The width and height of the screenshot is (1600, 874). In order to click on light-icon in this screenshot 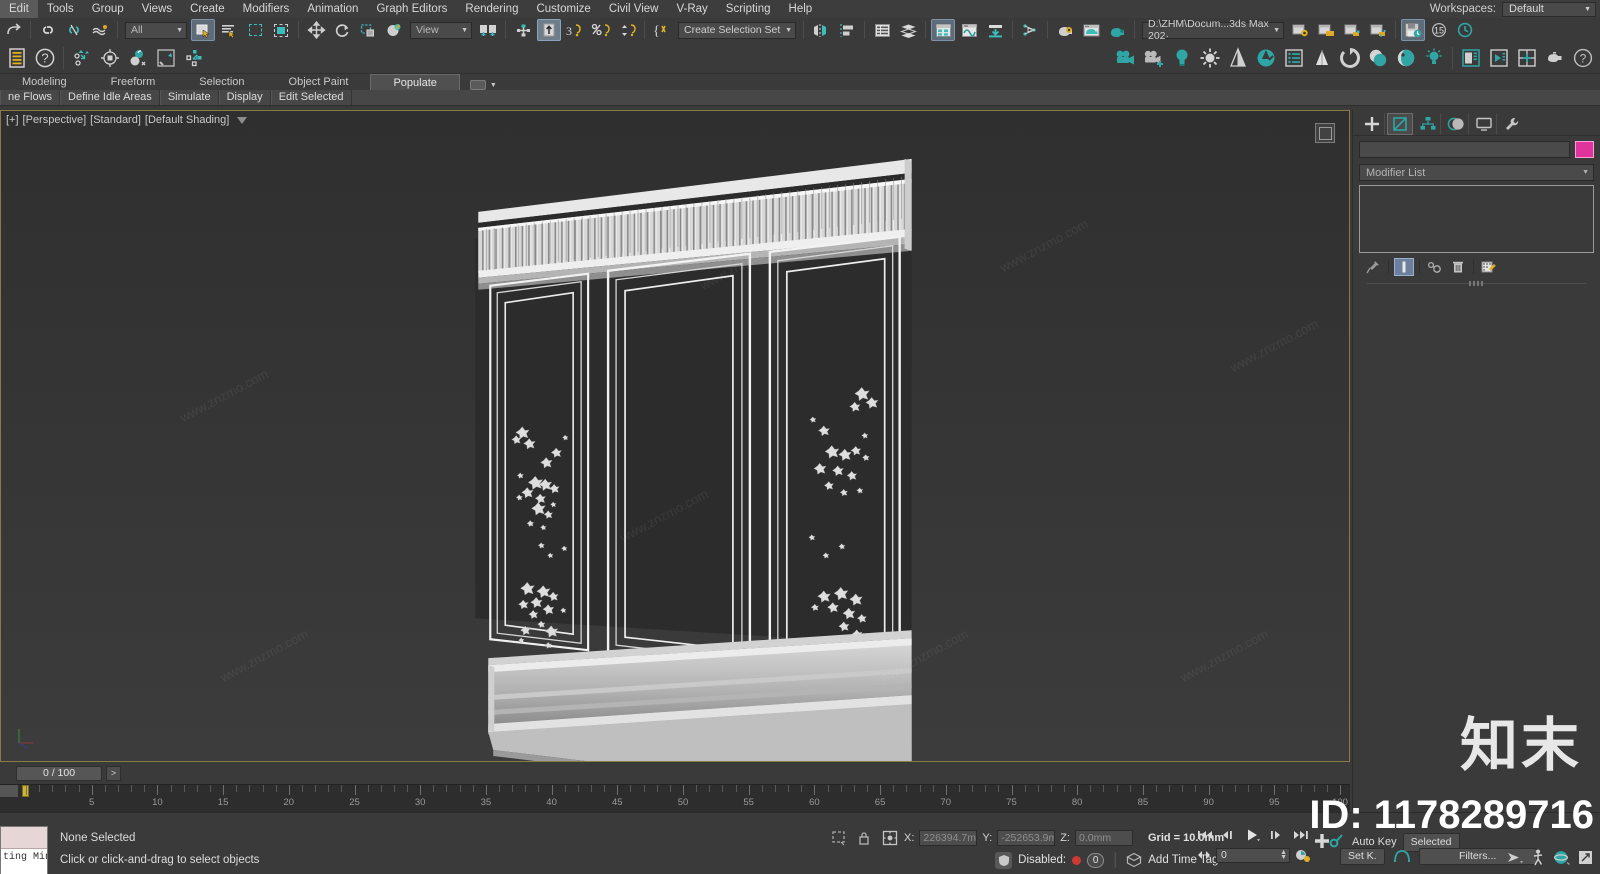, I will do `click(1182, 58)`.